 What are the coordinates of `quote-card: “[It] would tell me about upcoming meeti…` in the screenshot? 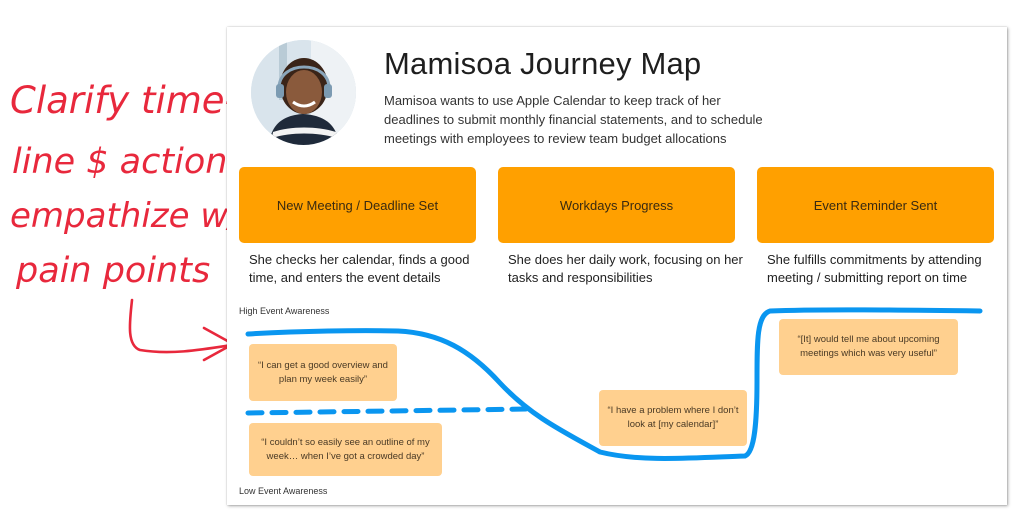 It's located at (868, 347).